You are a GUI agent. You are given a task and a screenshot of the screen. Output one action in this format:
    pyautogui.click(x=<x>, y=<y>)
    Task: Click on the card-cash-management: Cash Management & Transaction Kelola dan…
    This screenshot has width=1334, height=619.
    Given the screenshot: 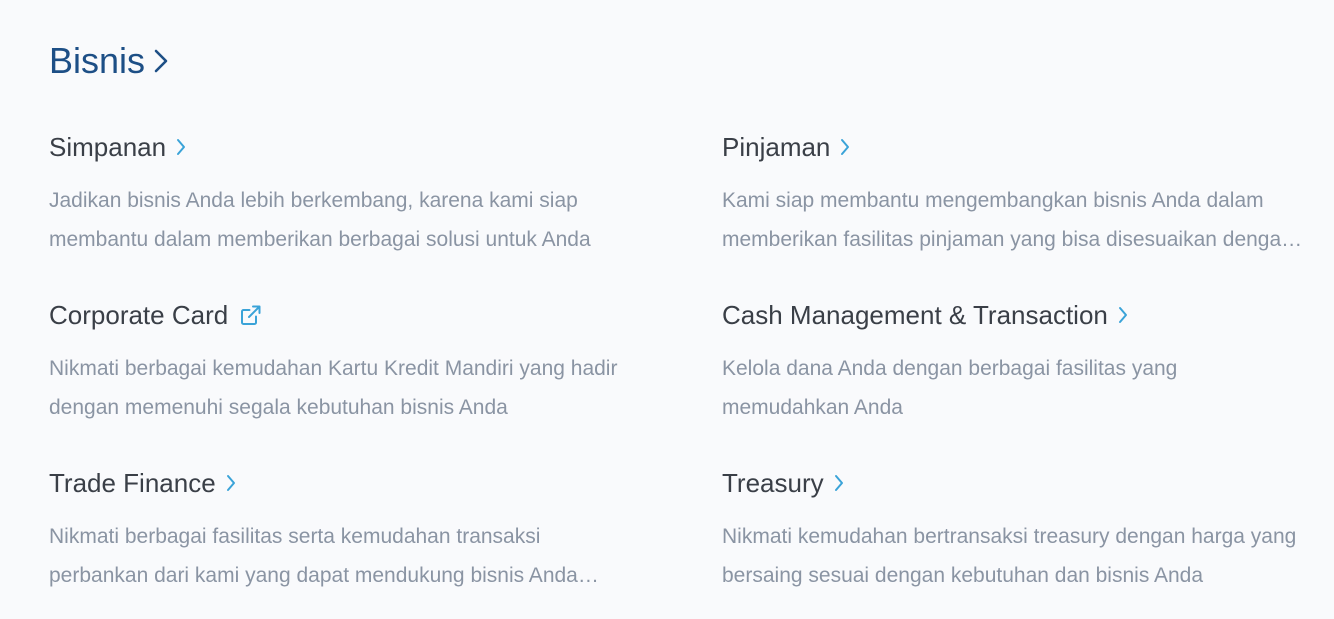 What is the action you would take?
    pyautogui.click(x=1028, y=361)
    